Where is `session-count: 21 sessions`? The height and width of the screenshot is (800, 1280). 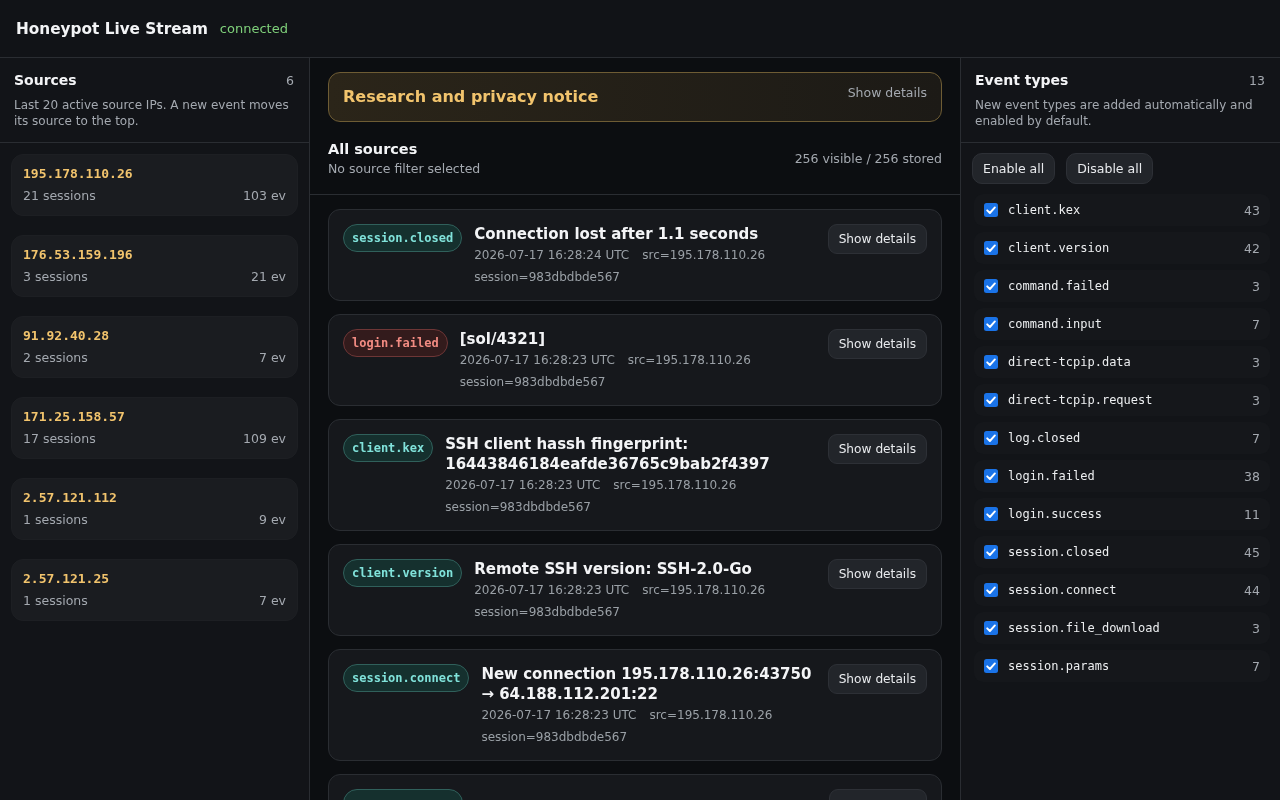
session-count: 21 sessions is located at coordinates (59, 195).